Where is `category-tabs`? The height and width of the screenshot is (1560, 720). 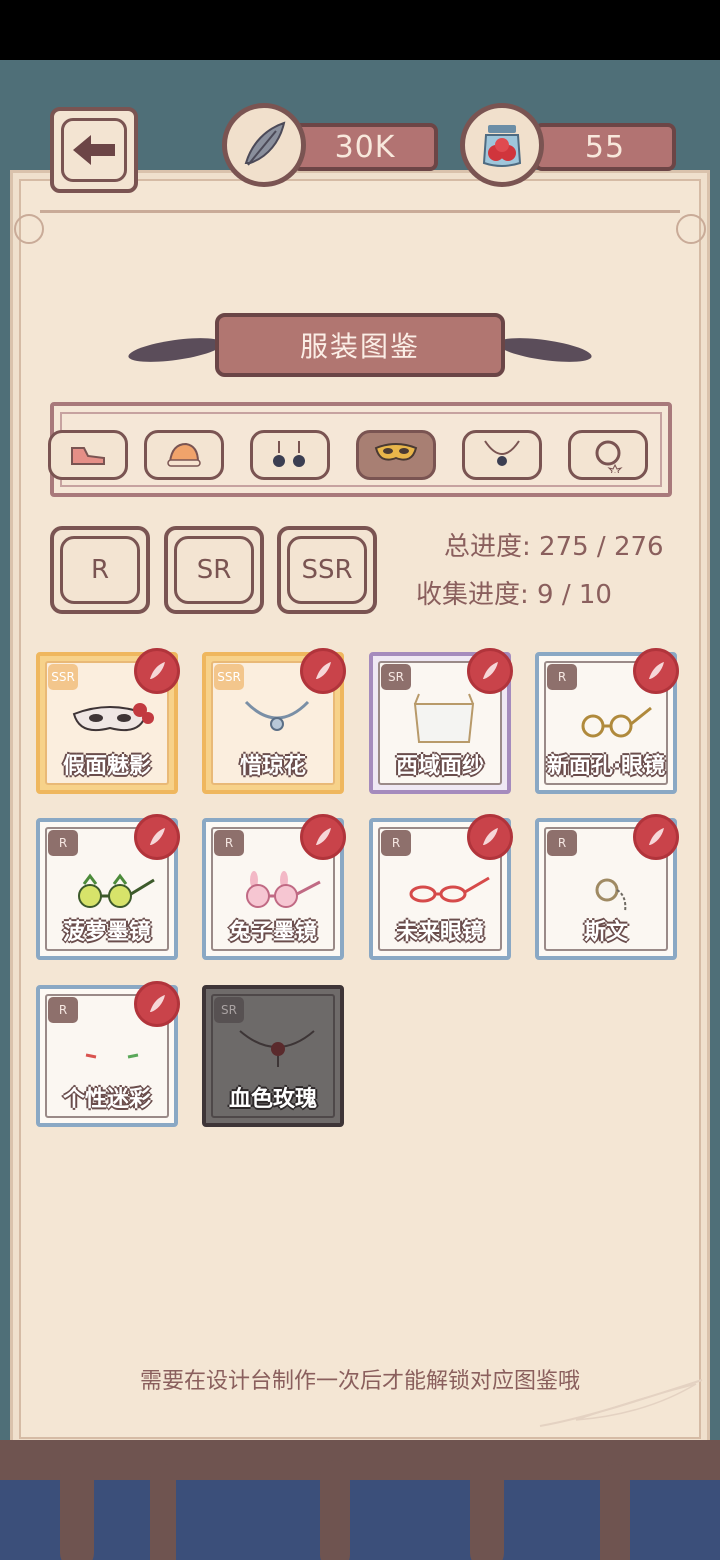 category-tabs is located at coordinates (360, 449).